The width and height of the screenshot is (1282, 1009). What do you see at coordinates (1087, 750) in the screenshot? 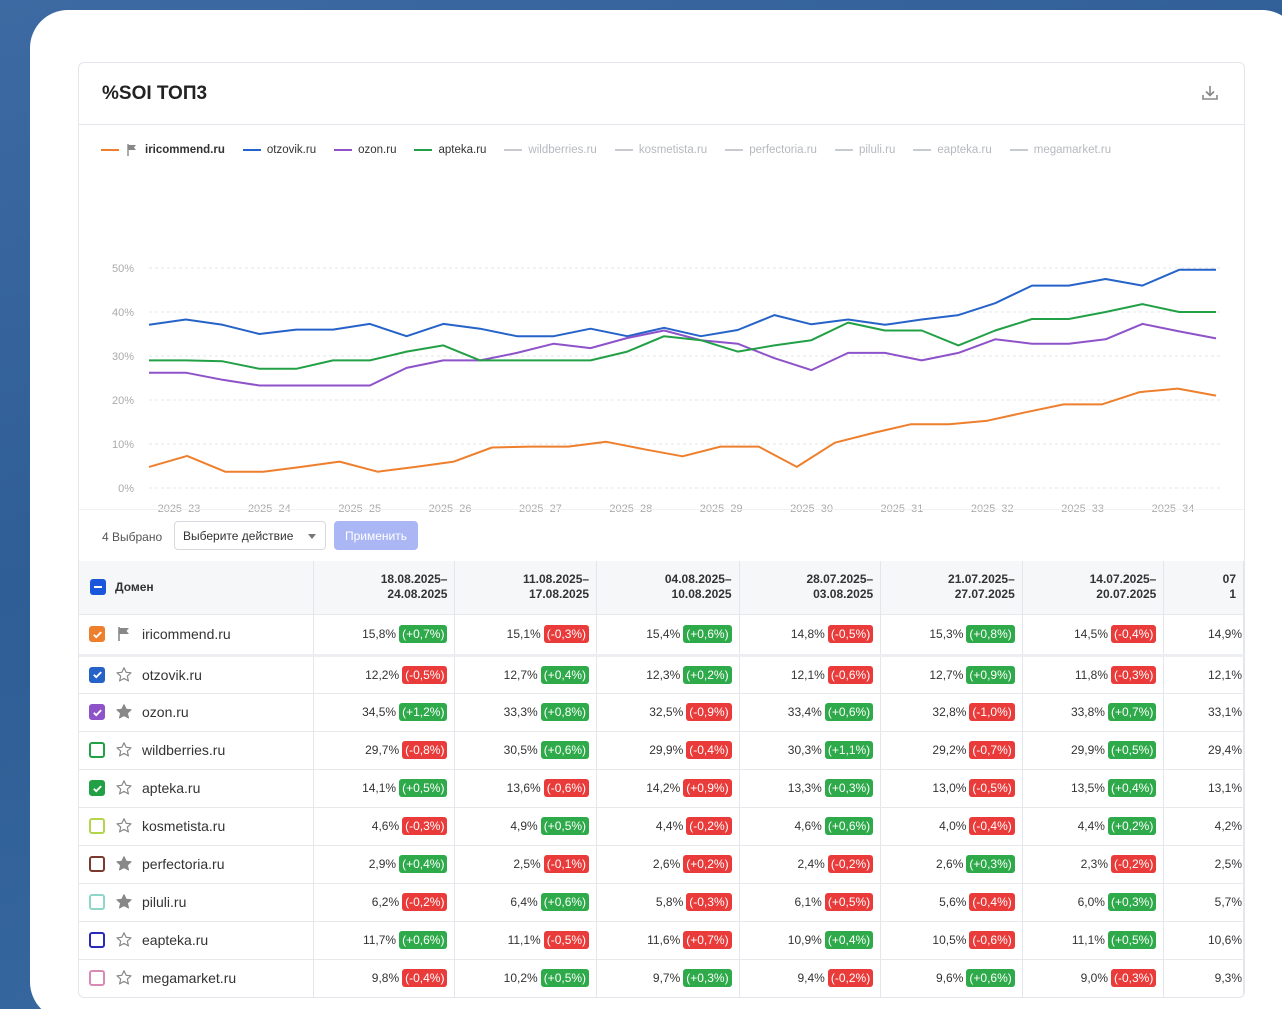
I see `soi-value: 29,9%` at bounding box center [1087, 750].